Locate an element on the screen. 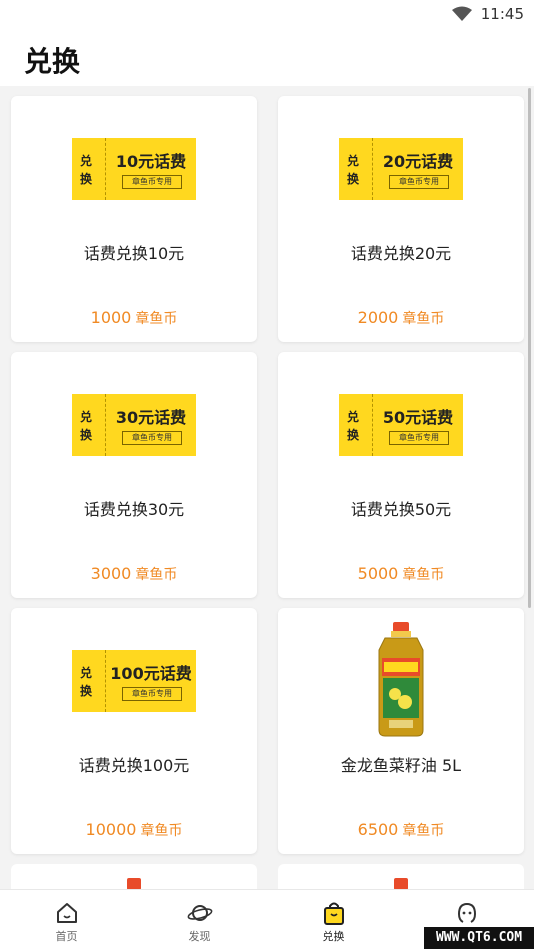 Image resolution: width=534 pixels, height=949 pixels. coupon-image: 兑 换 100元话费 章鱼币专用 is located at coordinates (134, 681).